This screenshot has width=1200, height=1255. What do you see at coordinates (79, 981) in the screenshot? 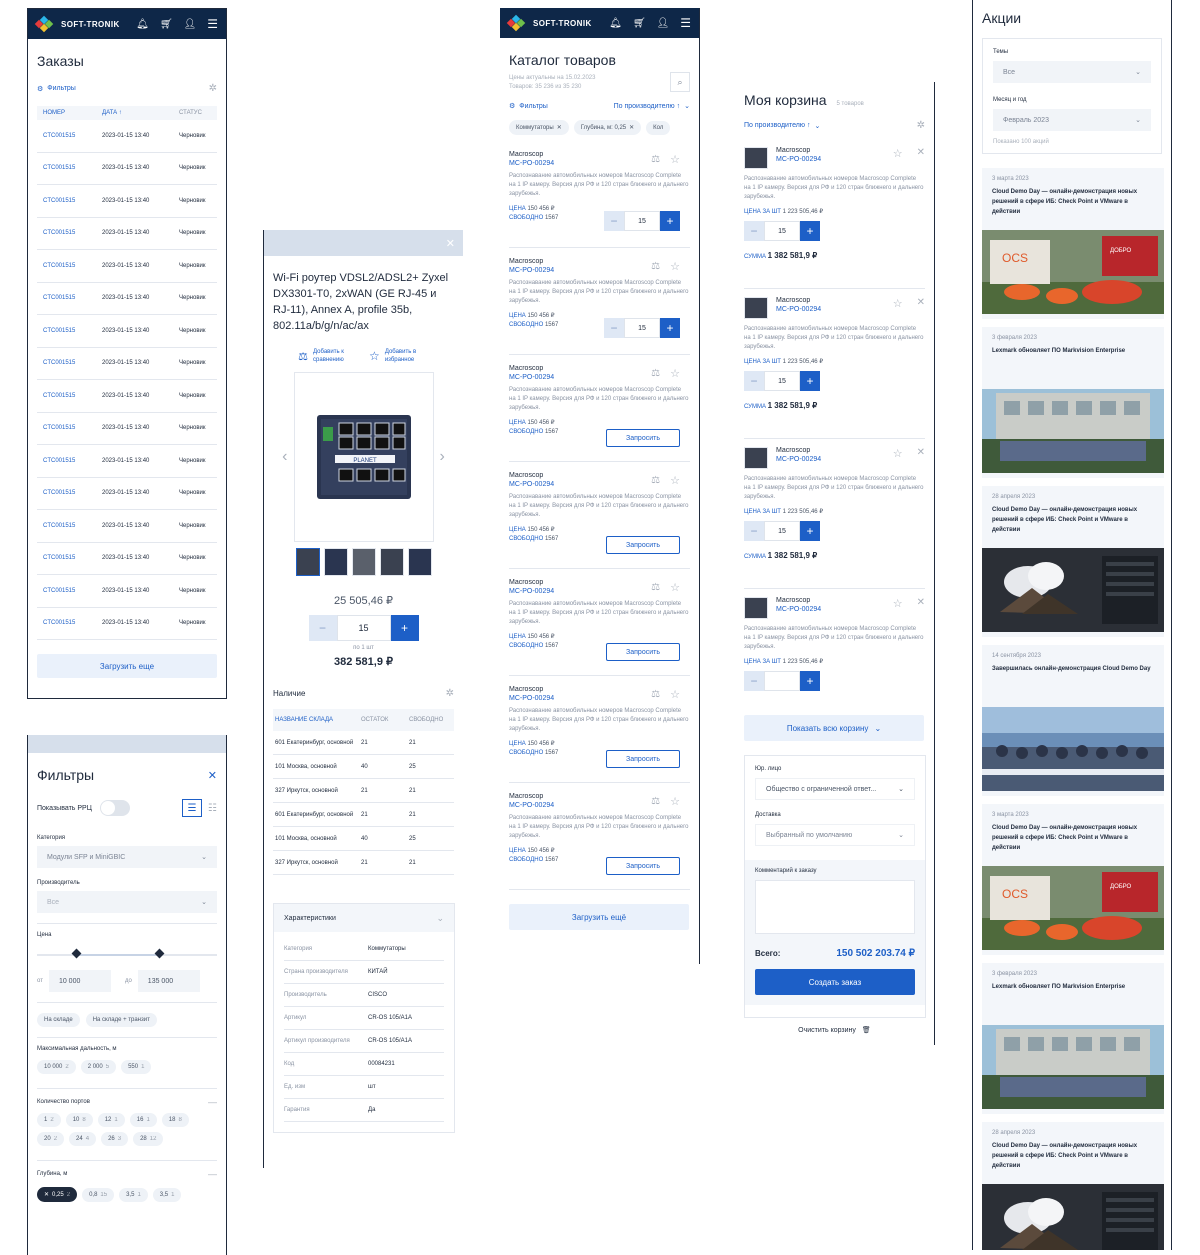
I see `price-from-input: 10 000` at bounding box center [79, 981].